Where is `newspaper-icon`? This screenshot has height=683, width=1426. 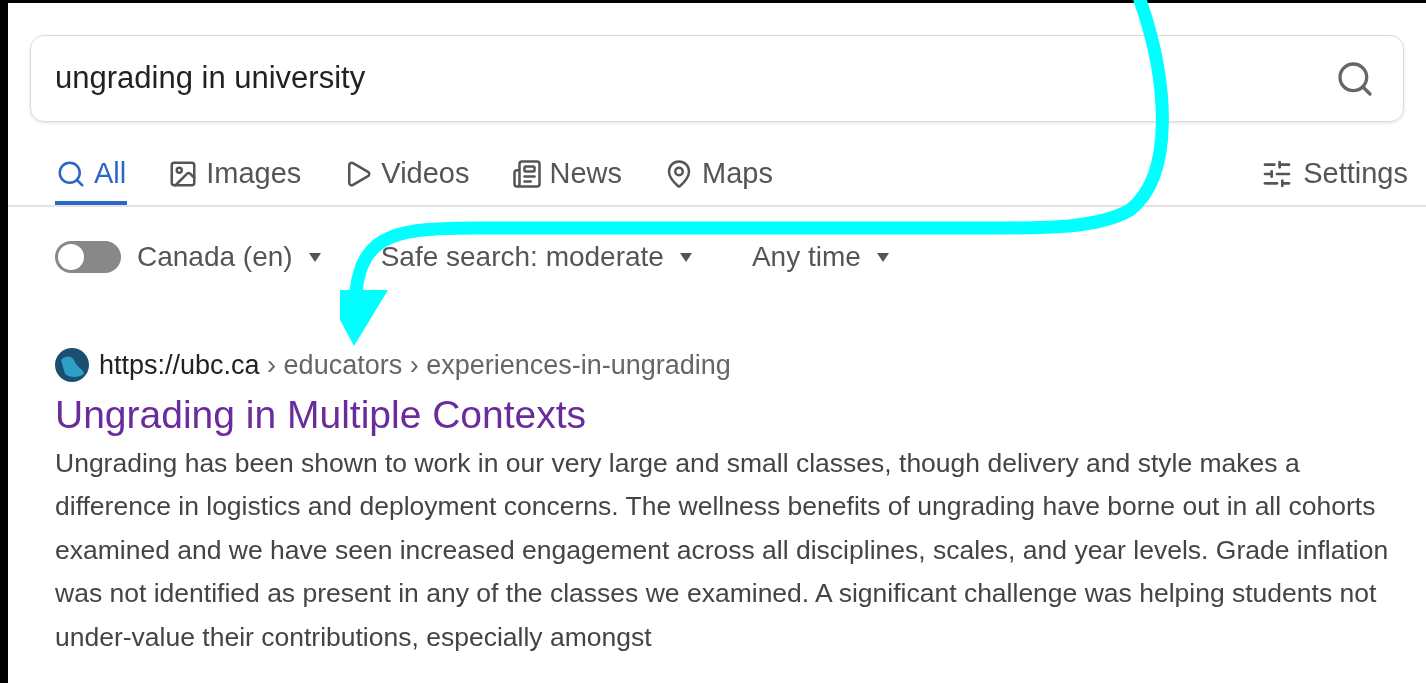
newspaper-icon is located at coordinates (526, 174).